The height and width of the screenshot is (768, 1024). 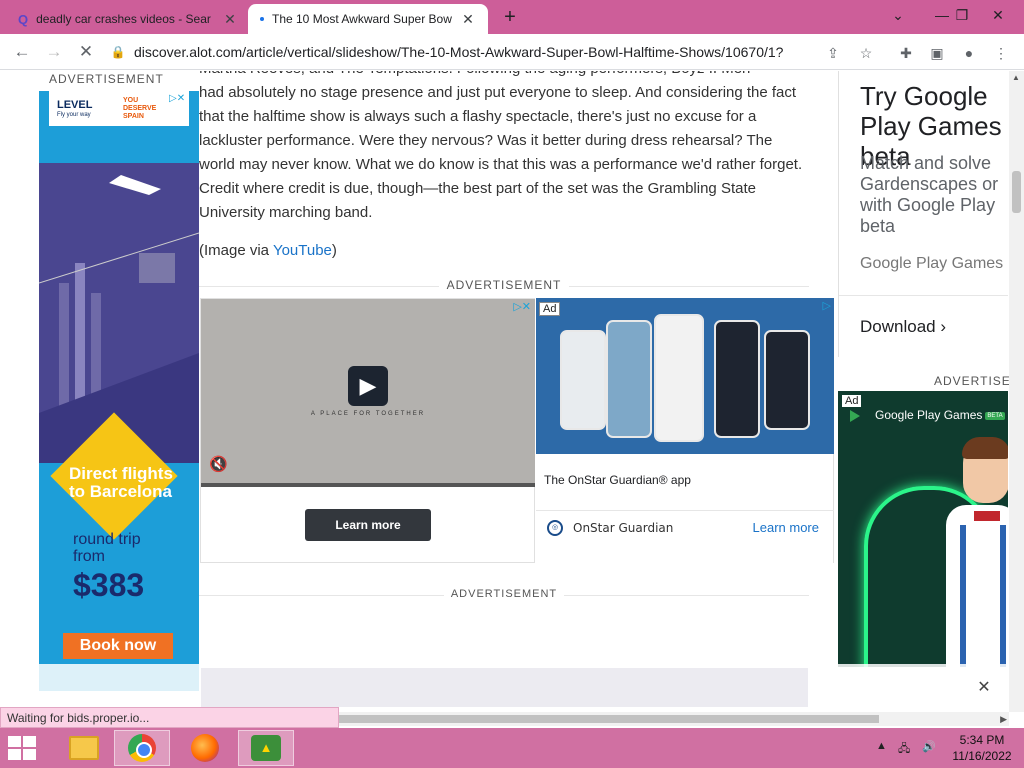 What do you see at coordinates (929, 415) in the screenshot?
I see `brand-name: Google Play Games` at bounding box center [929, 415].